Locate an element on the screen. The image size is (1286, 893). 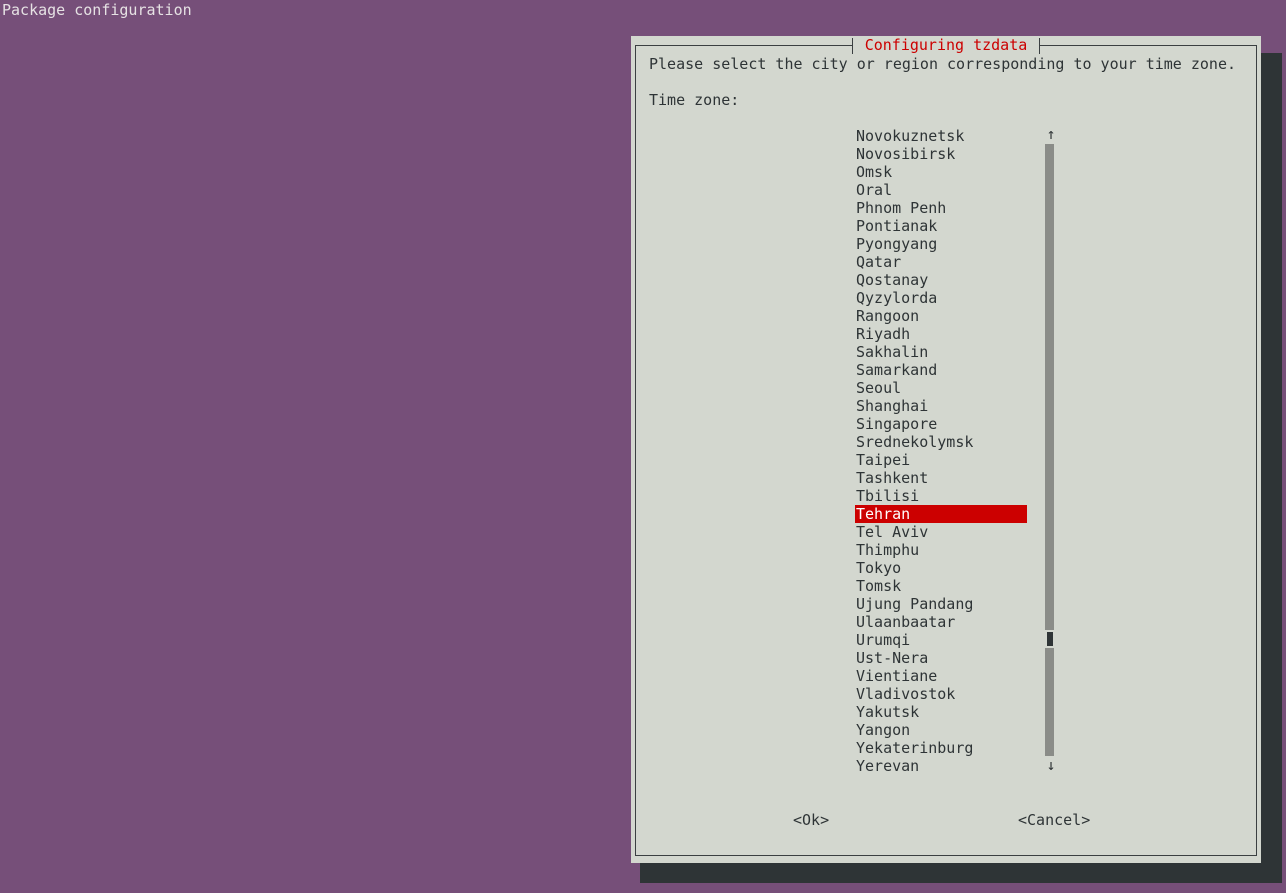
time-zone-option: Qostanay is located at coordinates (941, 280).